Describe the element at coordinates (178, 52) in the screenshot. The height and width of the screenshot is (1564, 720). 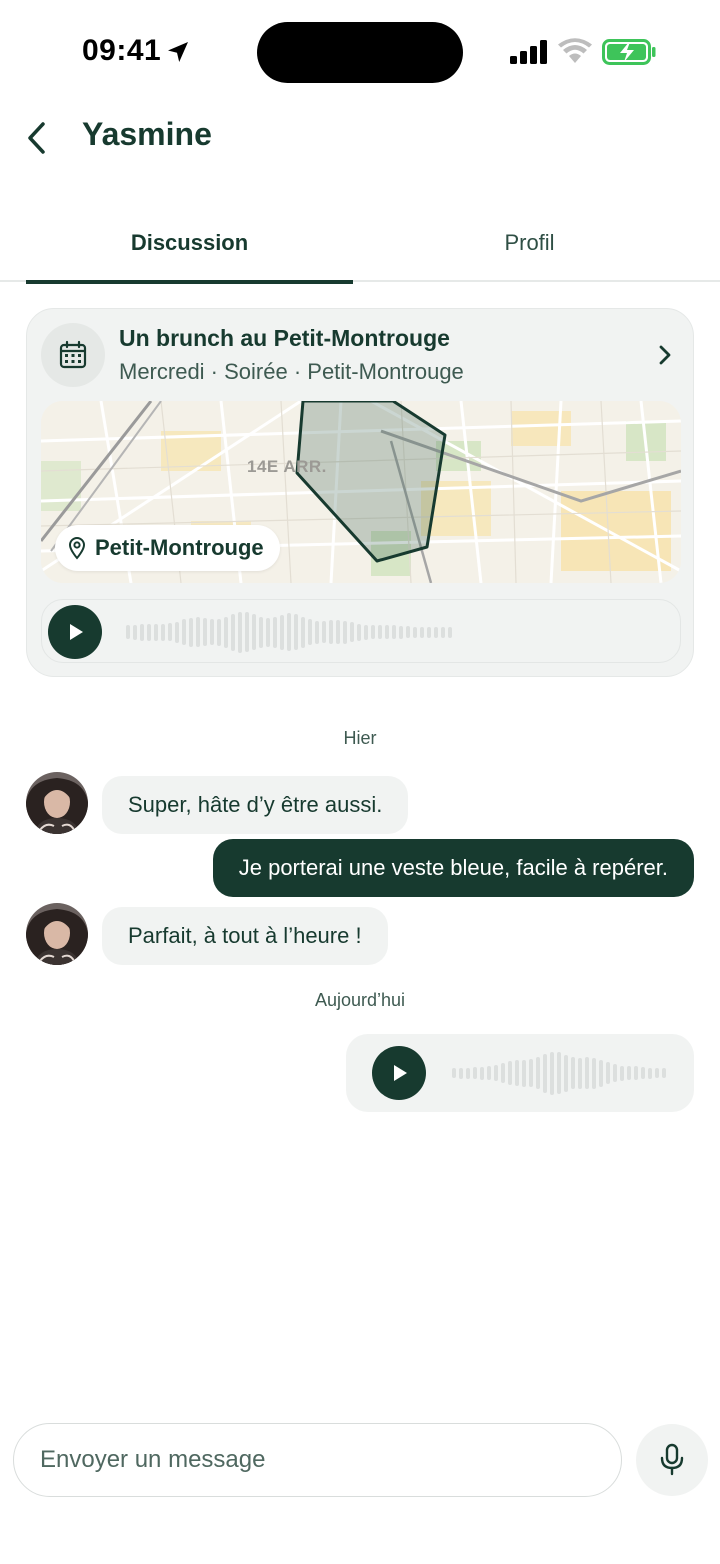
I see `location-arrow-icon` at that location.